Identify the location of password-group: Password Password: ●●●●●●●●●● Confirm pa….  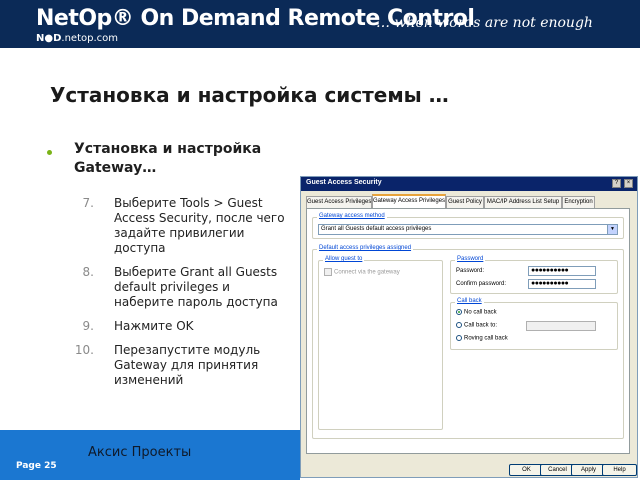
(534, 275).